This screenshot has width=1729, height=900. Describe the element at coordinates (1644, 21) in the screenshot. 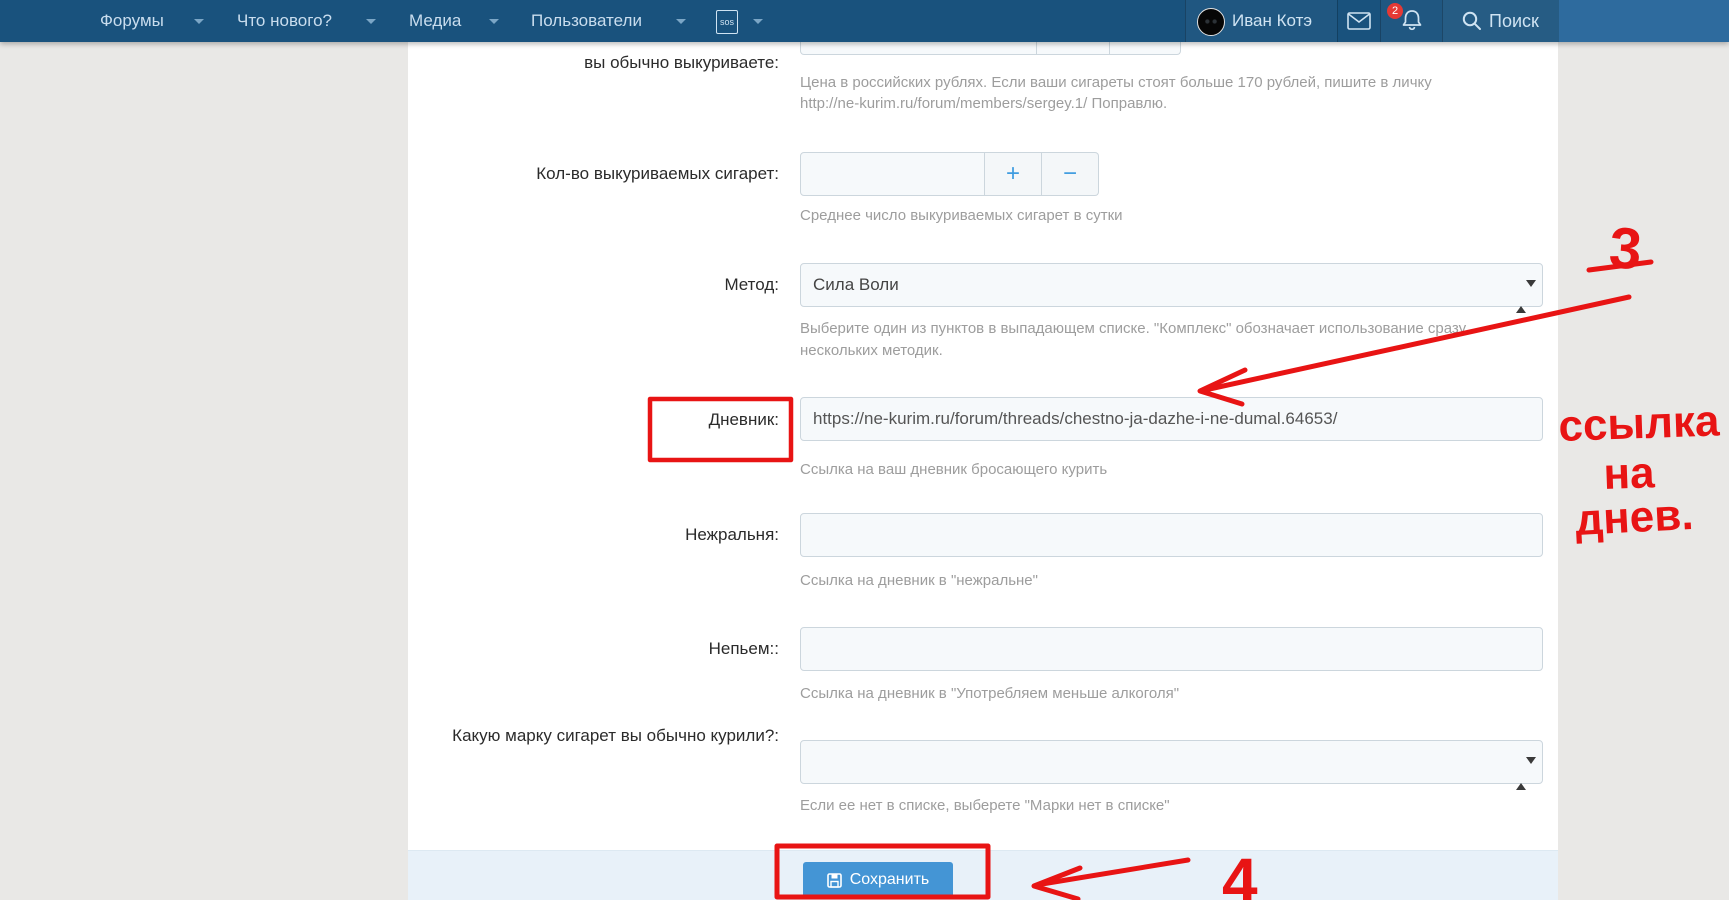

I see `navbar-right-strip` at that location.